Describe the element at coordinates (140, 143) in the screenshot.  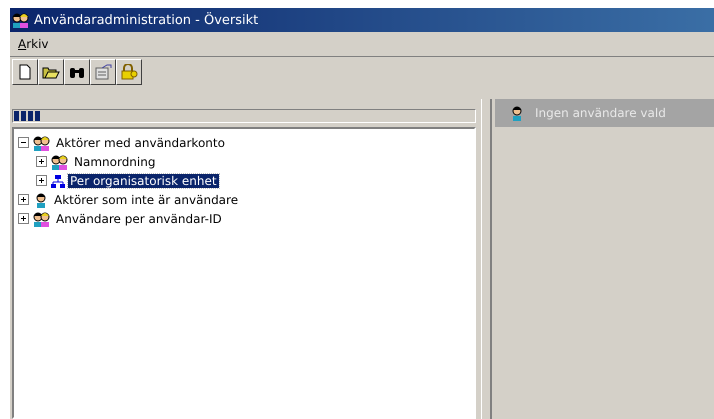
I see `tree-item: Aktörer med användarkonto` at that location.